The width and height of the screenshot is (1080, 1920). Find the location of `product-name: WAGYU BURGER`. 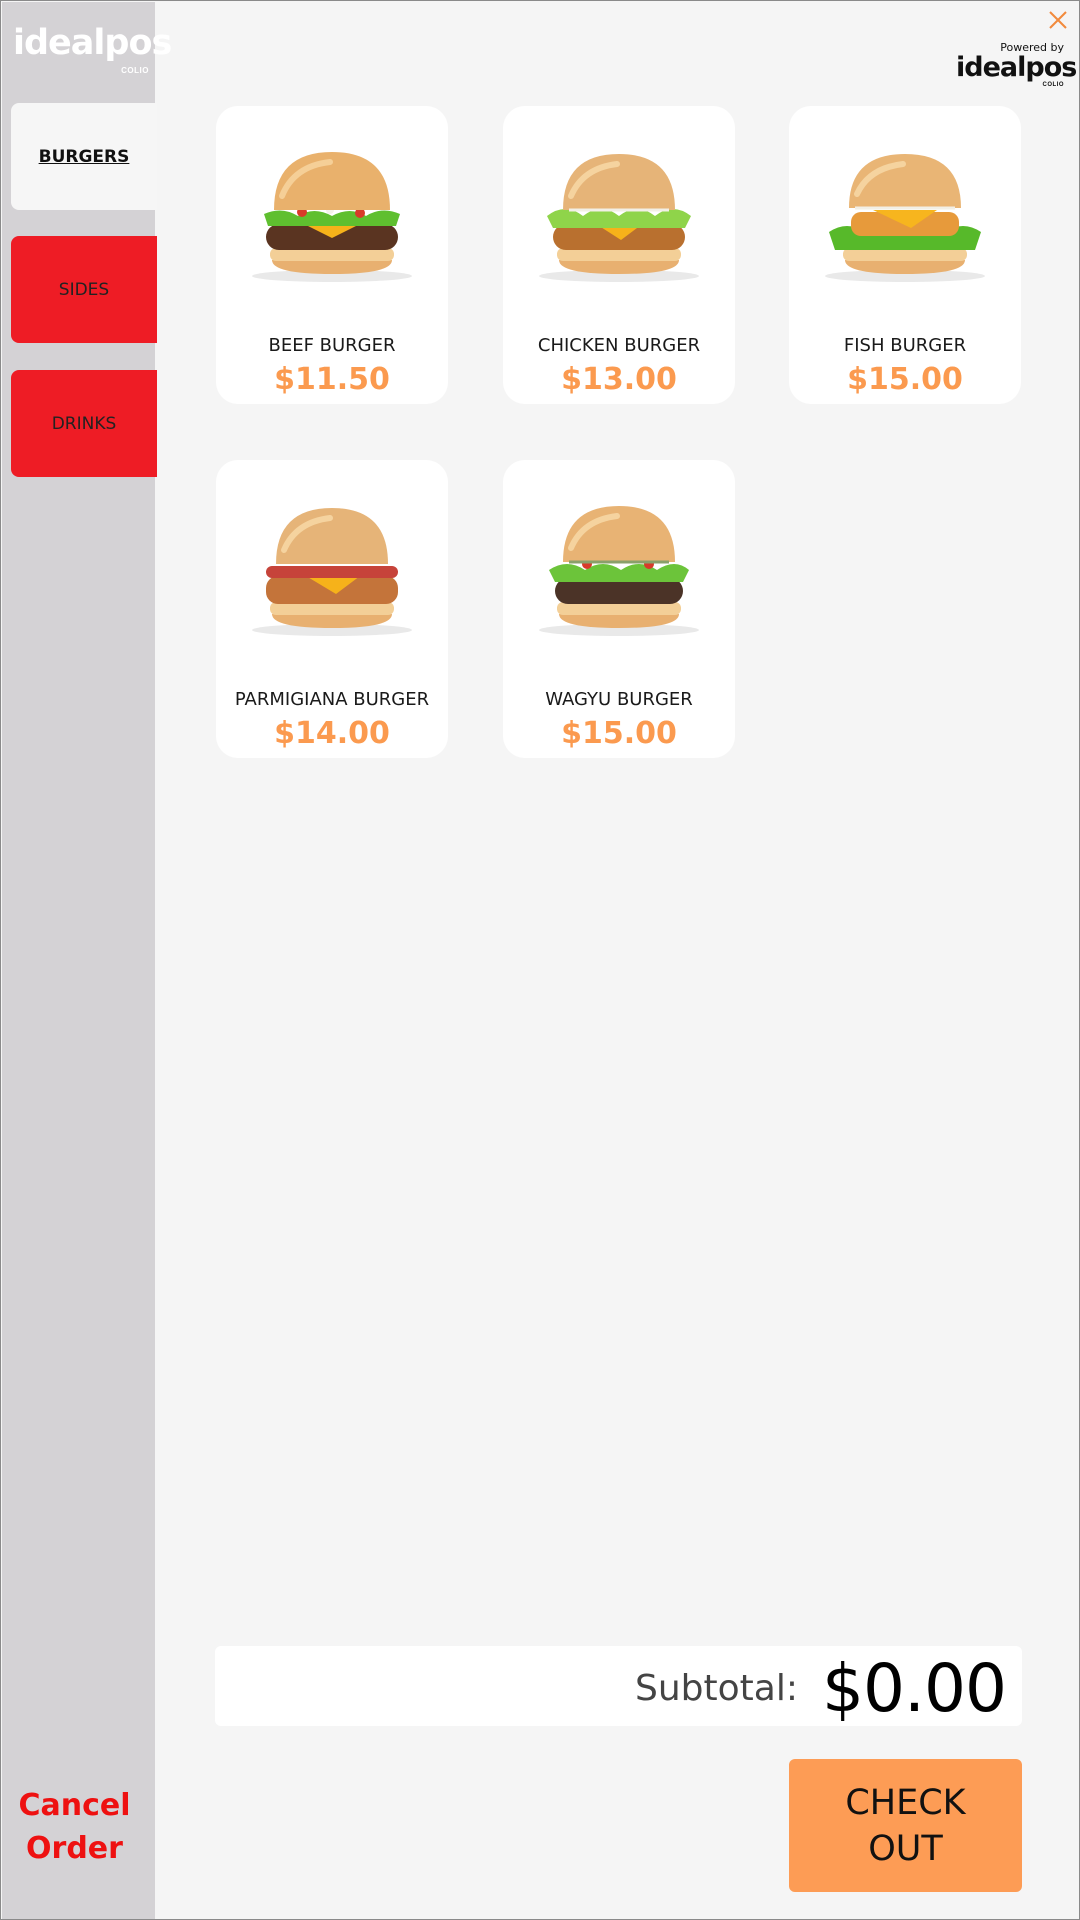

product-name: WAGYU BURGER is located at coordinates (619, 699).